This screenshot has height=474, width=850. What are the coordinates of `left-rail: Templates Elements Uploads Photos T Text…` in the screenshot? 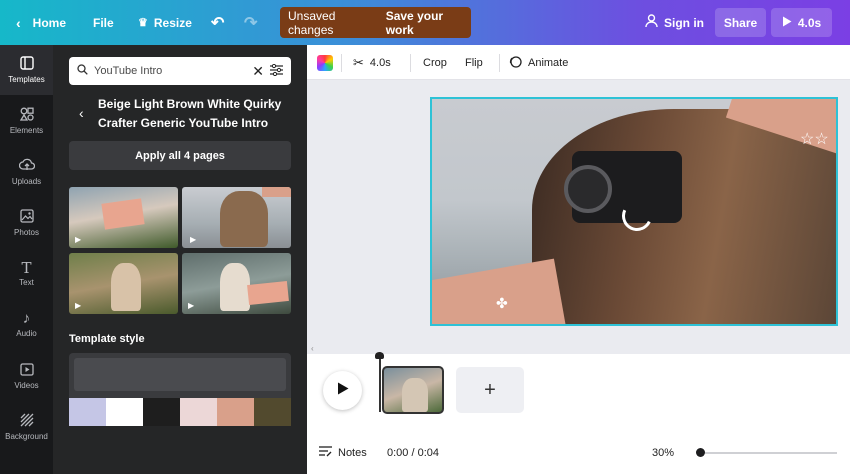 It's located at (26, 259).